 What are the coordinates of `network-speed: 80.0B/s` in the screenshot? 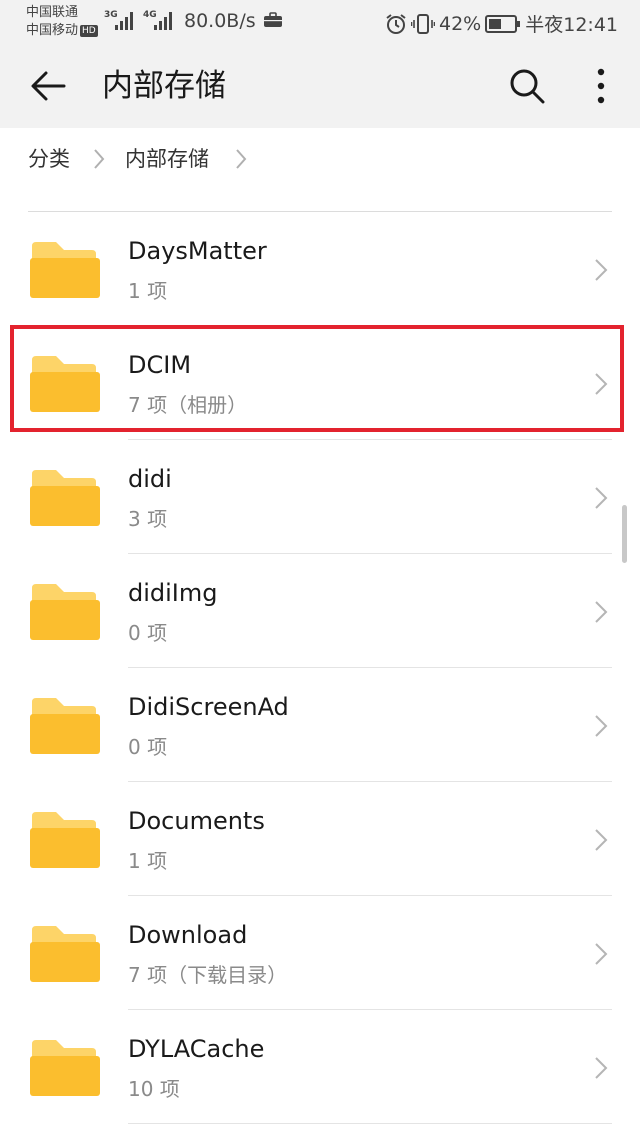 It's located at (220, 21).